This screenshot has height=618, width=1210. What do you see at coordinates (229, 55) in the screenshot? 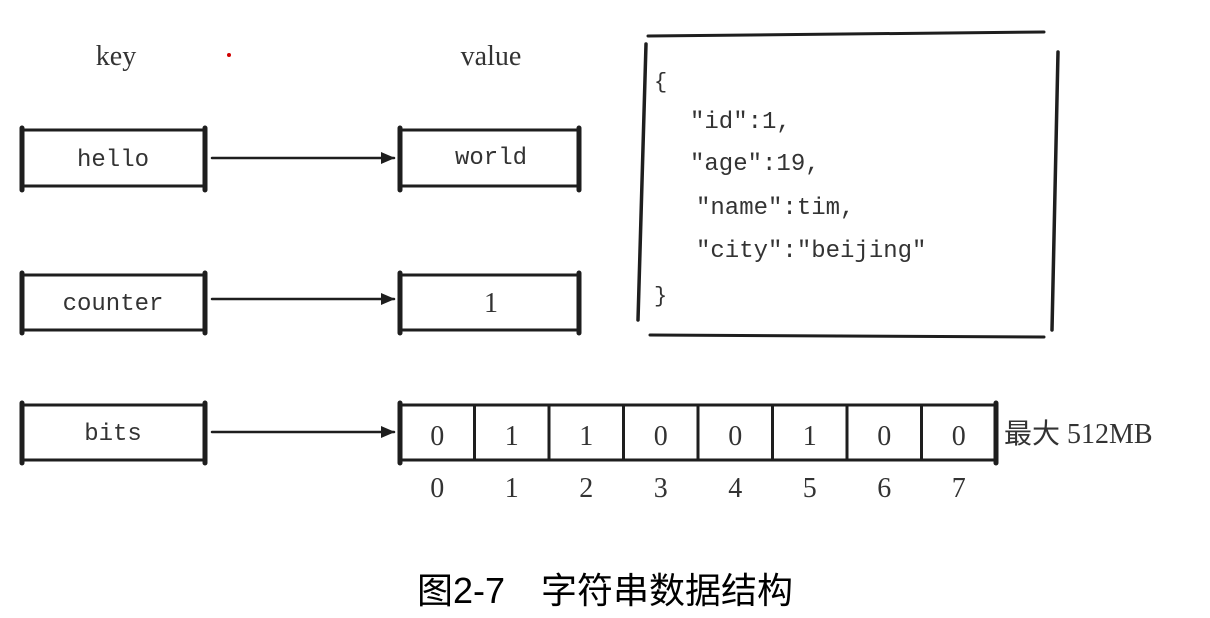
I see `stray-dot` at bounding box center [229, 55].